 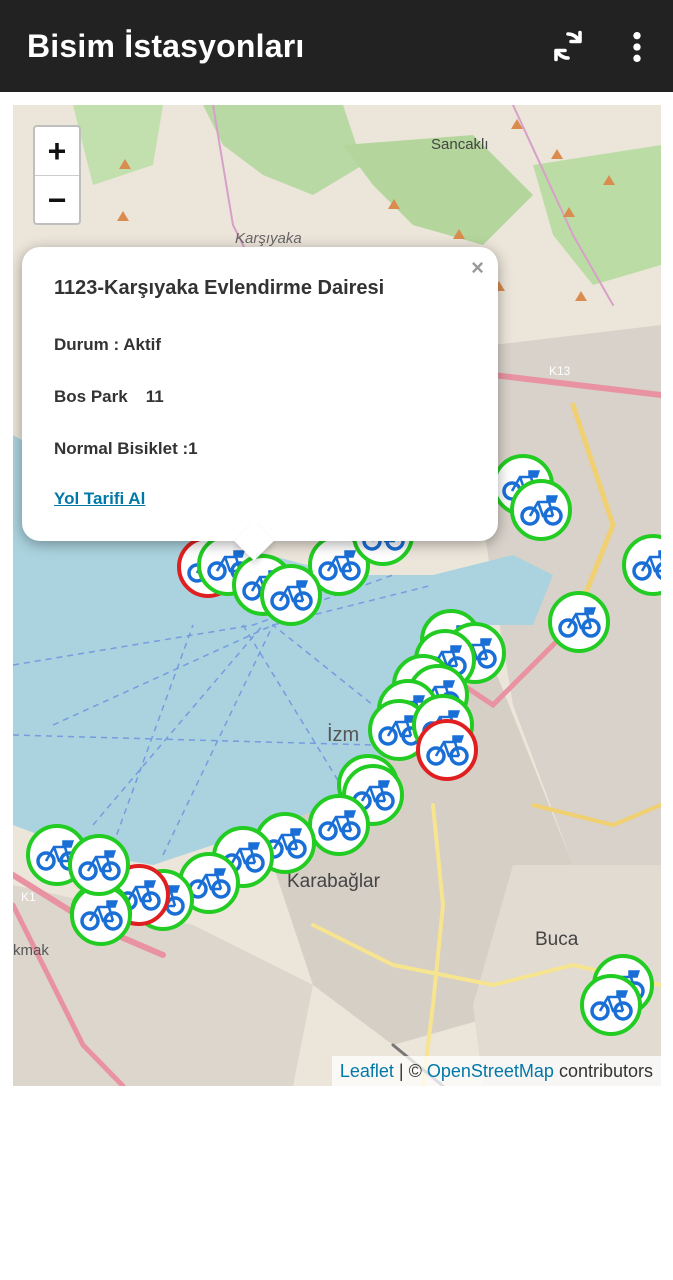 I want to click on place-label-izmir: İzm, so click(x=343, y=734).